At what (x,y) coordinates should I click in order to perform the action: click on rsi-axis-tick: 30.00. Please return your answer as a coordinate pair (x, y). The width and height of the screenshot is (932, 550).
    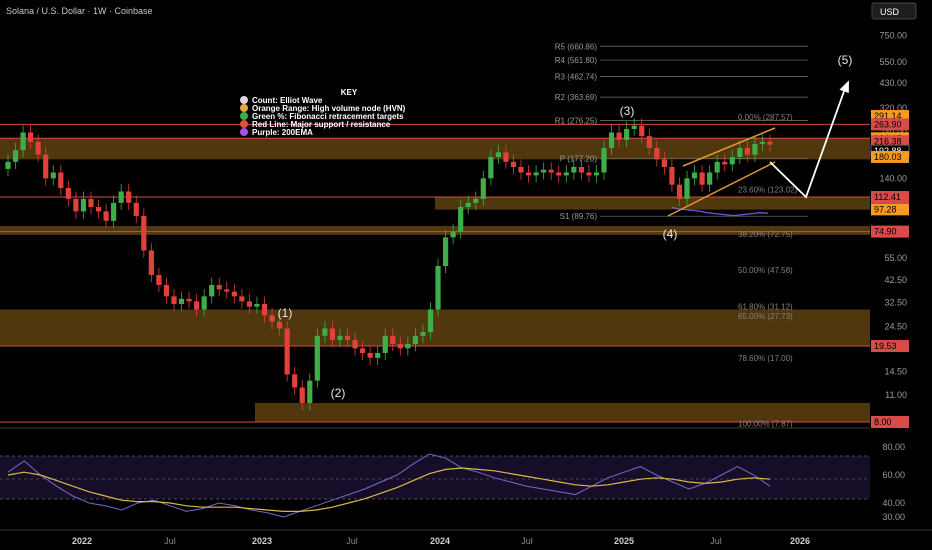
    Looking at the image, I should click on (893, 517).